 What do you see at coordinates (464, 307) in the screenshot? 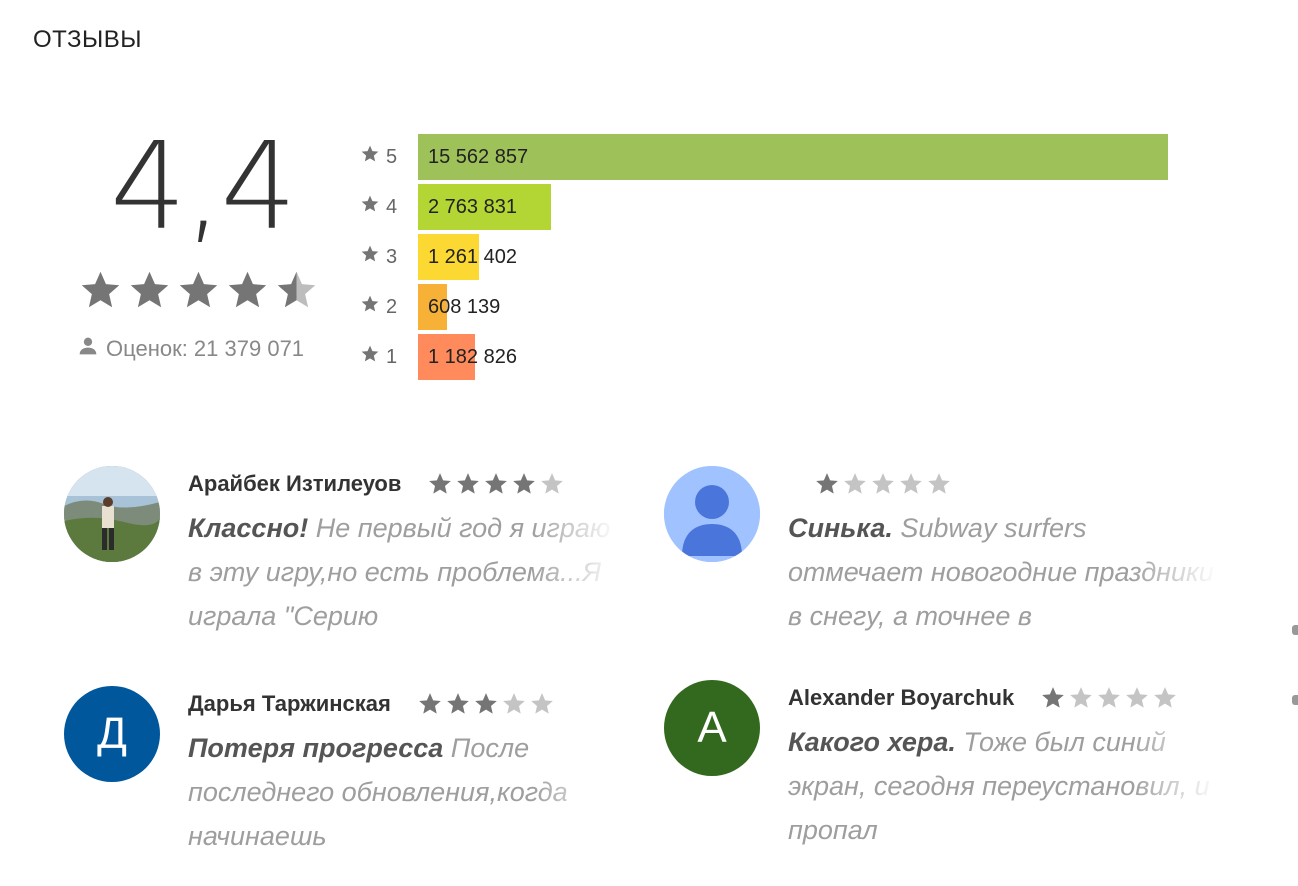
I see `histogram-value: 608 139` at bounding box center [464, 307].